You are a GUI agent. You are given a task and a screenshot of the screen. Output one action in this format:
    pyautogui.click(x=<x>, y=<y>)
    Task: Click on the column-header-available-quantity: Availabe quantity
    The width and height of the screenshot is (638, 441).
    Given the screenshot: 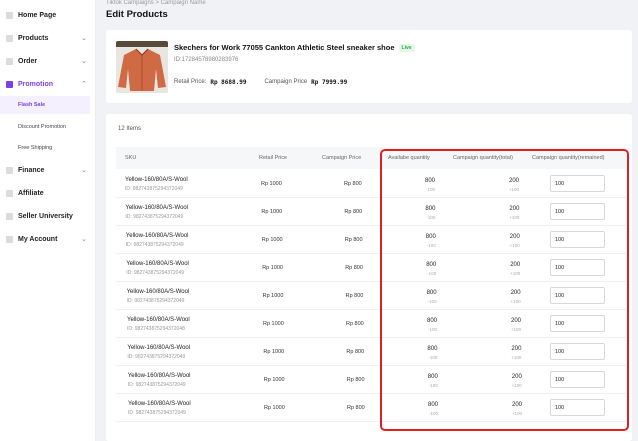 What is the action you would take?
    pyautogui.click(x=409, y=158)
    